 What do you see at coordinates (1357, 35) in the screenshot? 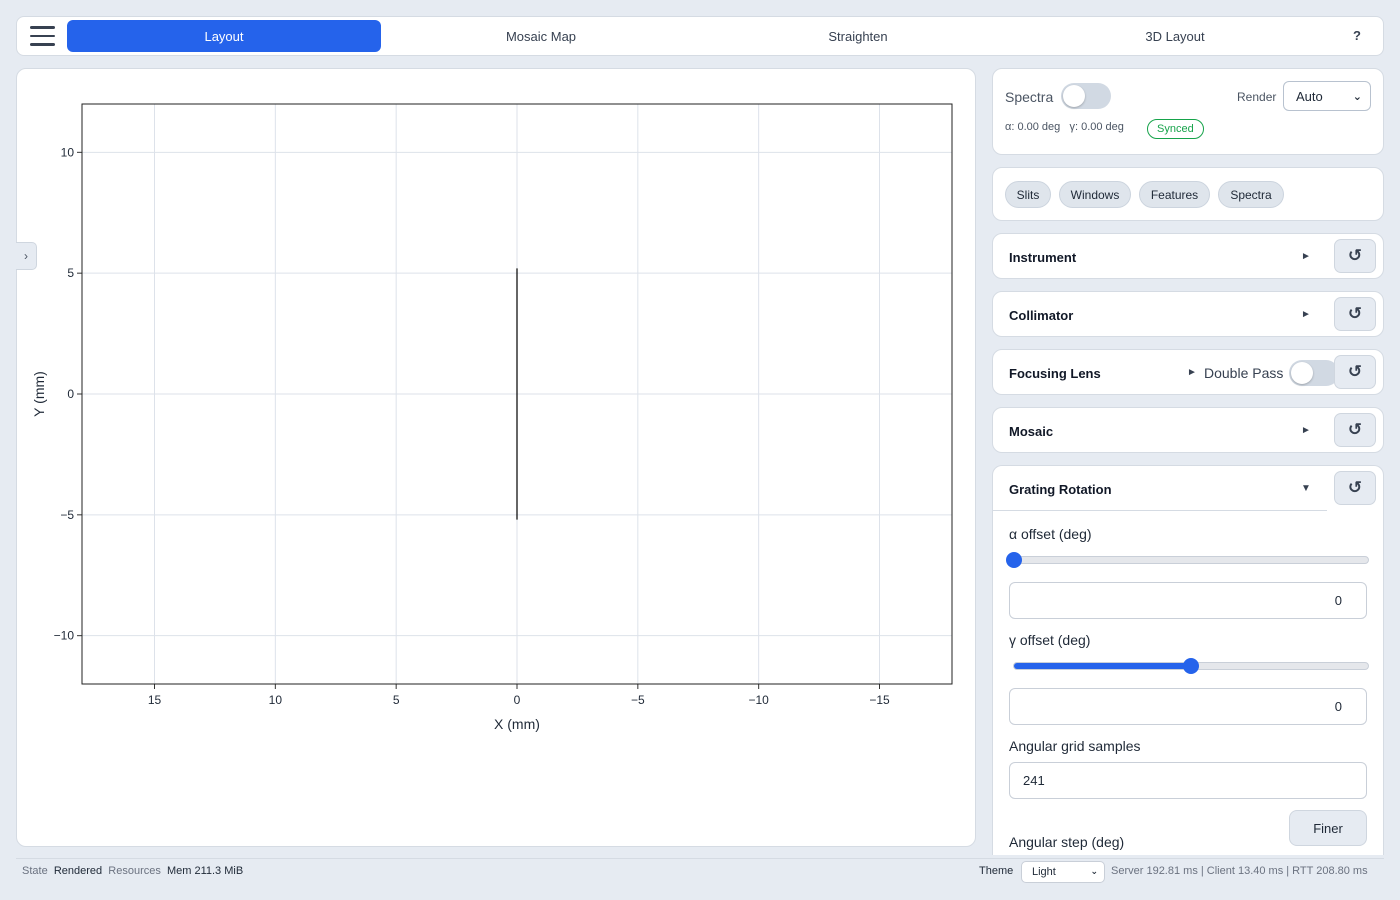
I see `help-button: ?` at bounding box center [1357, 35].